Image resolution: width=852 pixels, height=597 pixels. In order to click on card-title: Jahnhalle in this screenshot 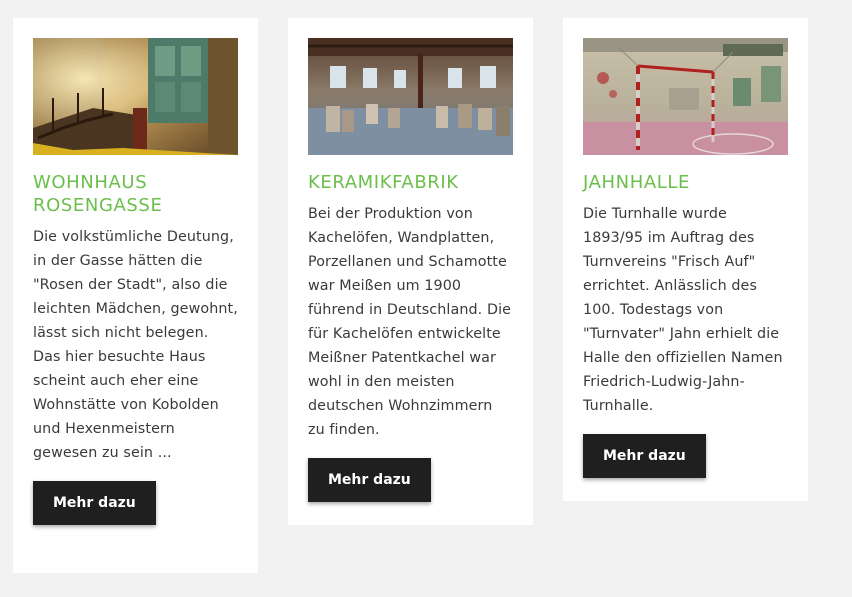, I will do `click(636, 182)`.